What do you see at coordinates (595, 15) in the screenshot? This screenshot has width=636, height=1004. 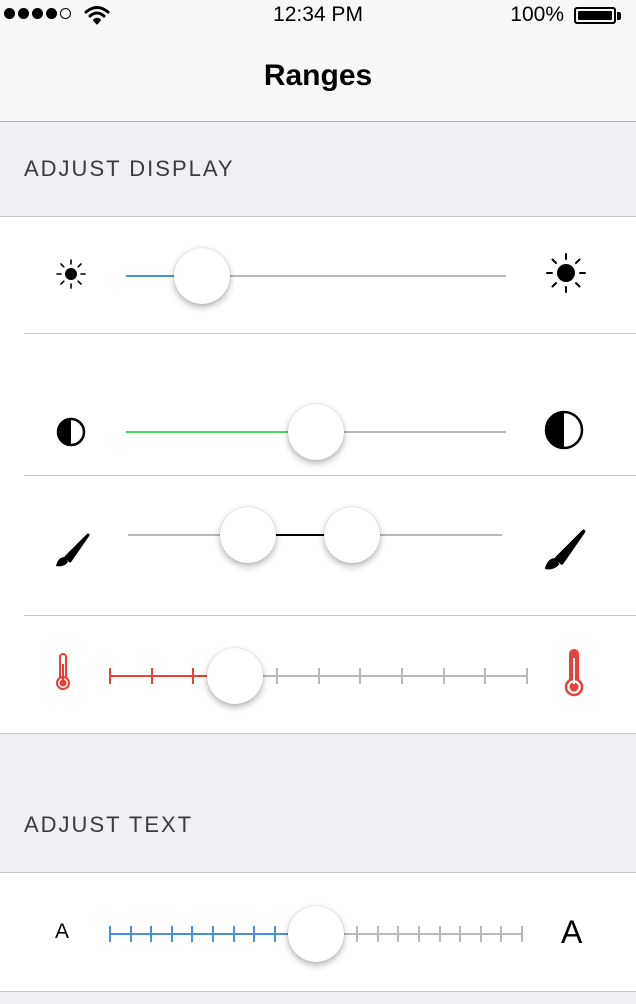 I see `battery-icon` at bounding box center [595, 15].